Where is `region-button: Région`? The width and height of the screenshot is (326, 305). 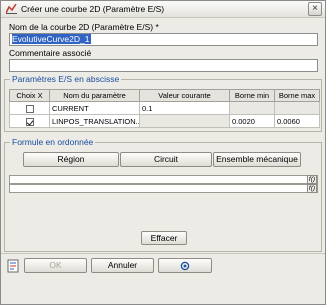
region-button: Région is located at coordinates (71, 159).